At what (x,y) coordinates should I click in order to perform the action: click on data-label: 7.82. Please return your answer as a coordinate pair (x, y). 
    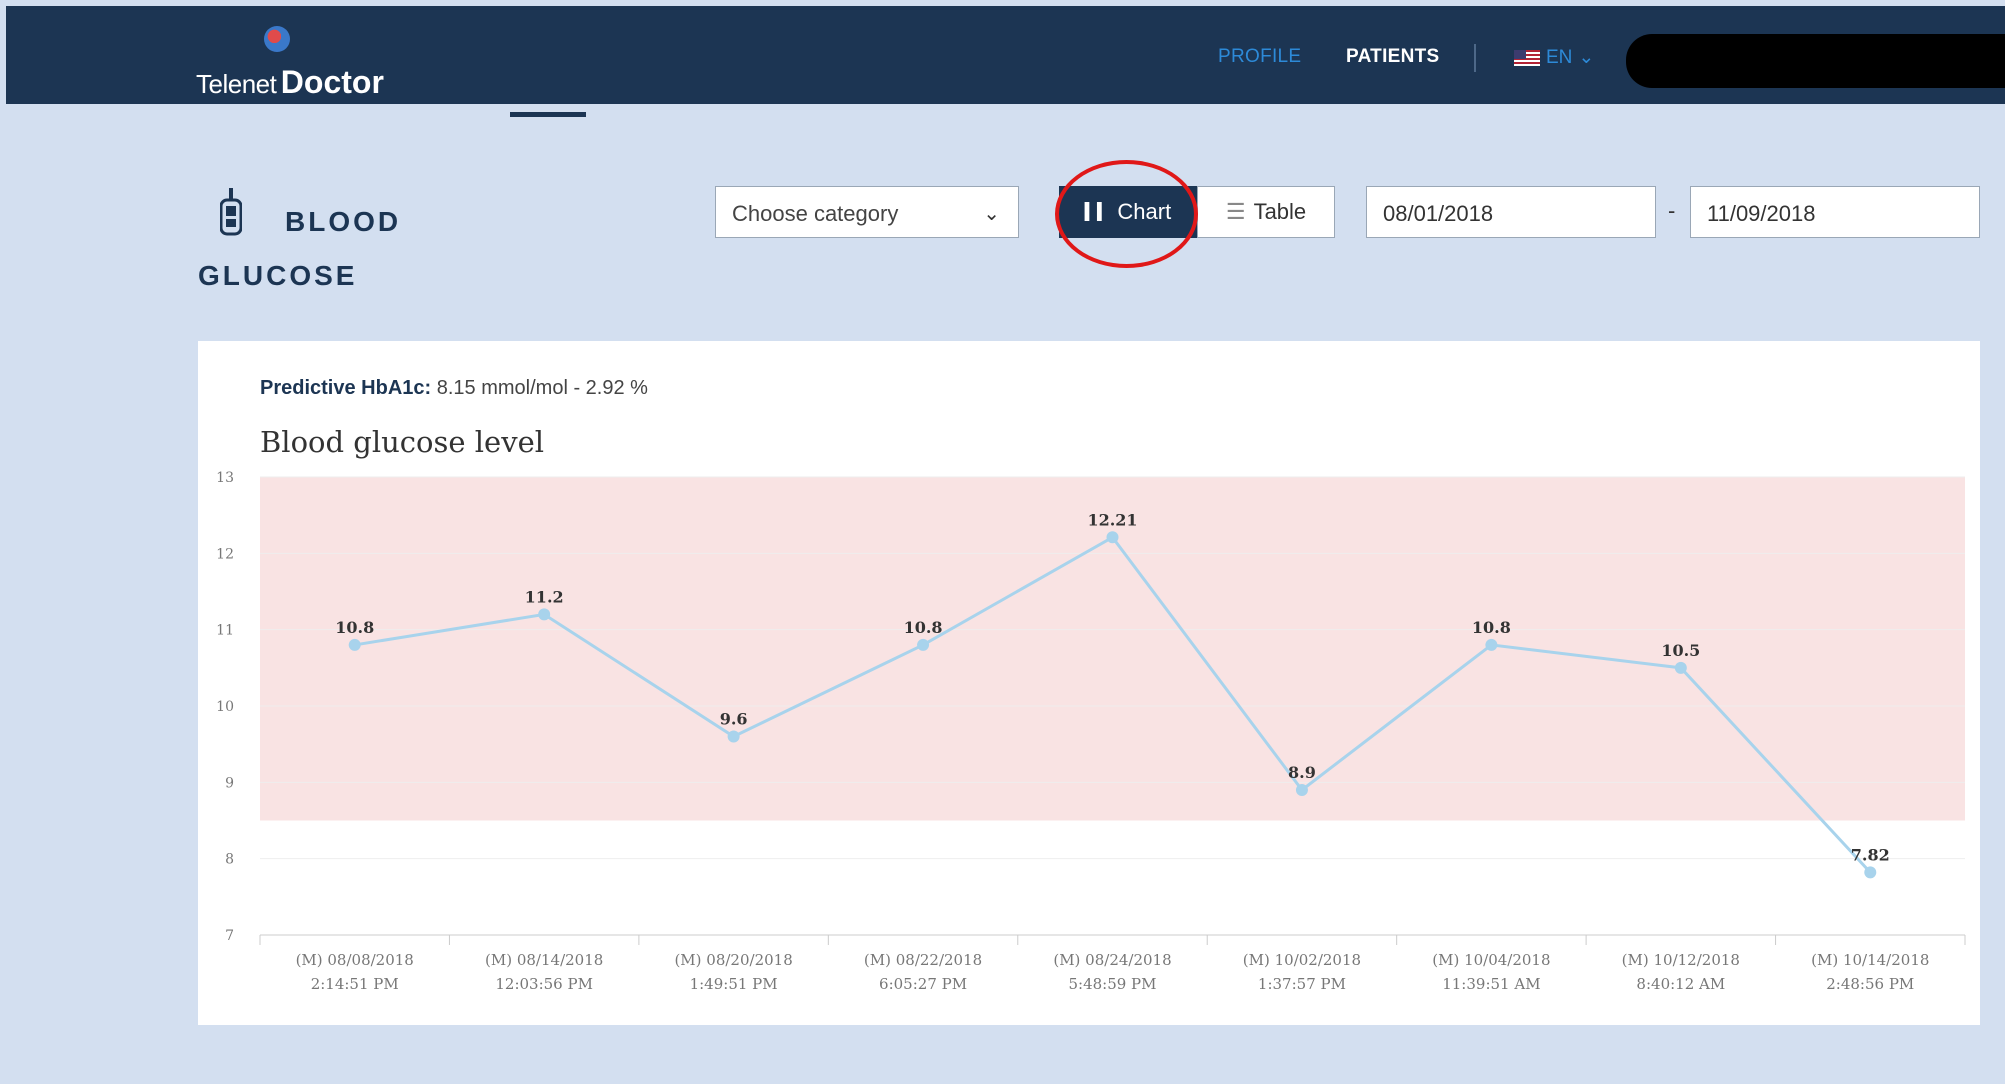
    Looking at the image, I should click on (1870, 854).